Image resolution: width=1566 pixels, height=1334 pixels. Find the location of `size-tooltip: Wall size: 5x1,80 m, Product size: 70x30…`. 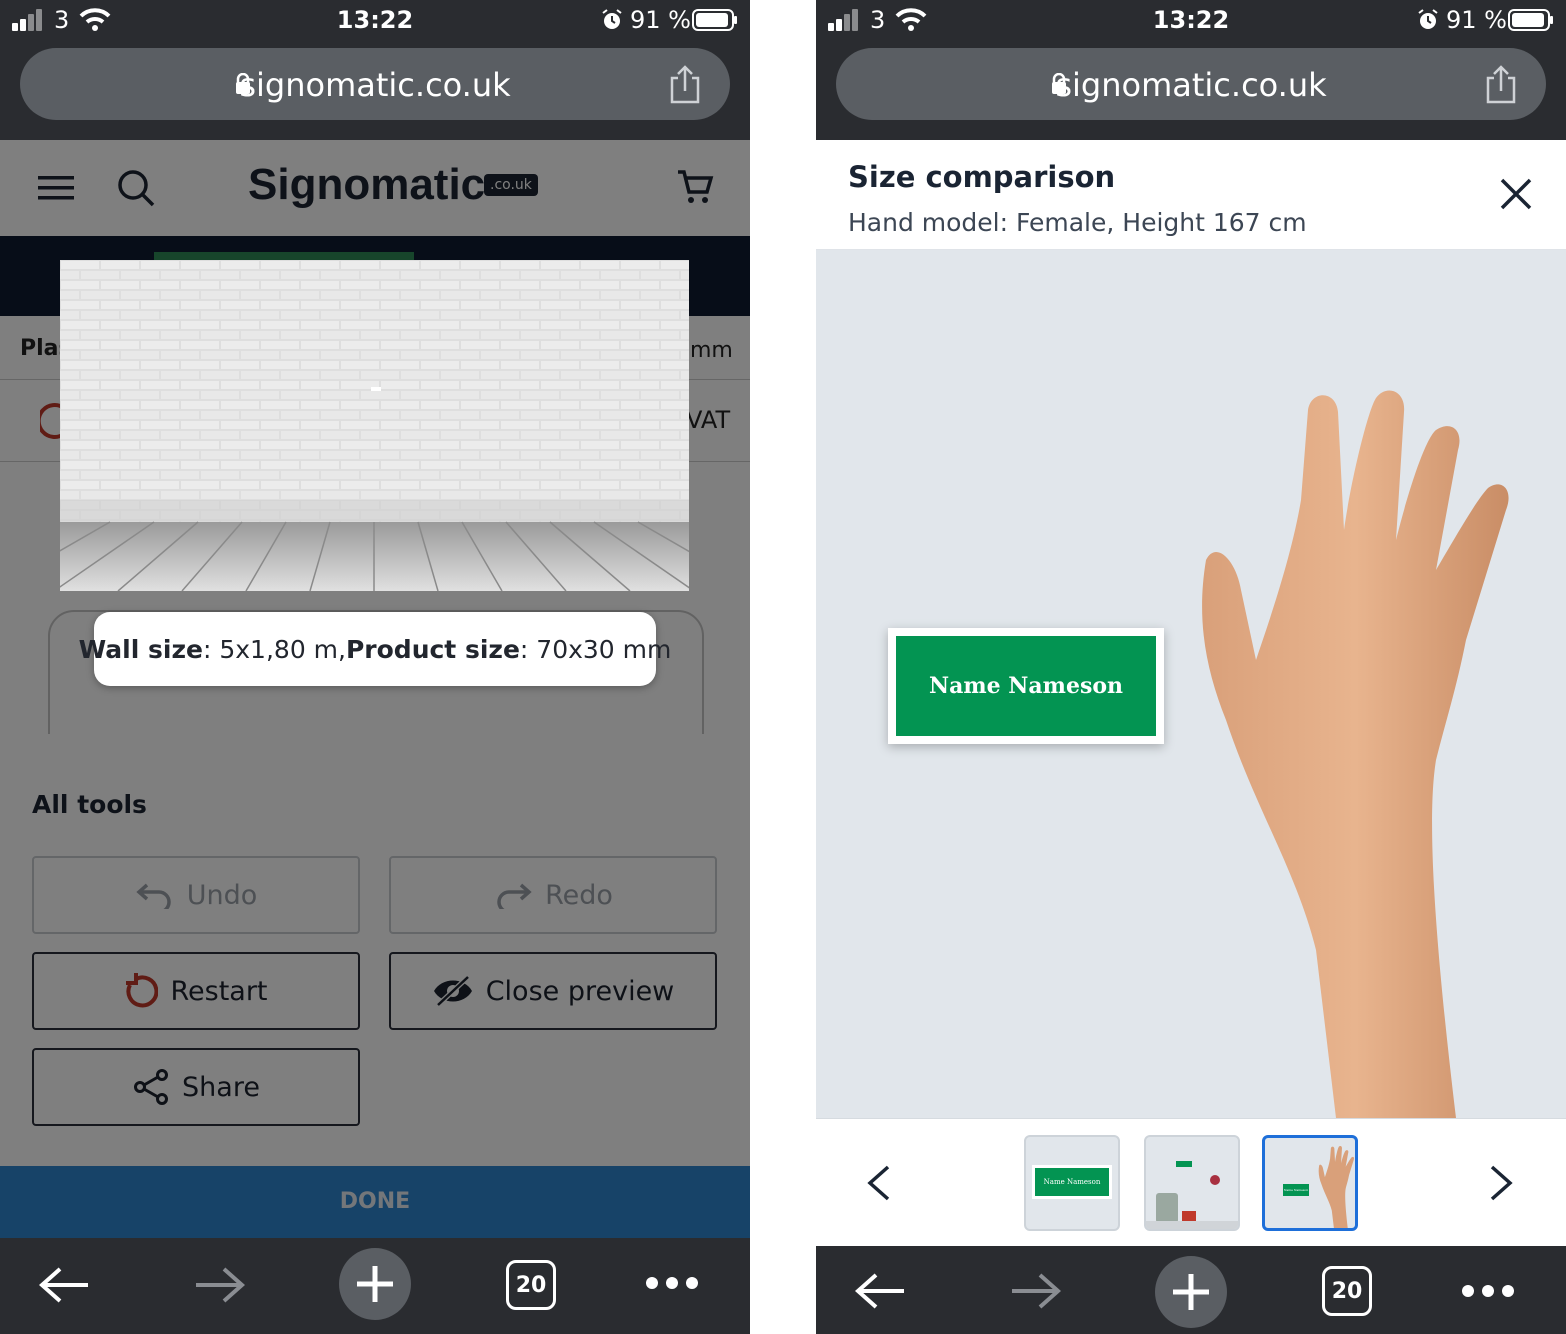

size-tooltip: Wall size: 5x1,80 m, Product size: 70x30… is located at coordinates (375, 649).